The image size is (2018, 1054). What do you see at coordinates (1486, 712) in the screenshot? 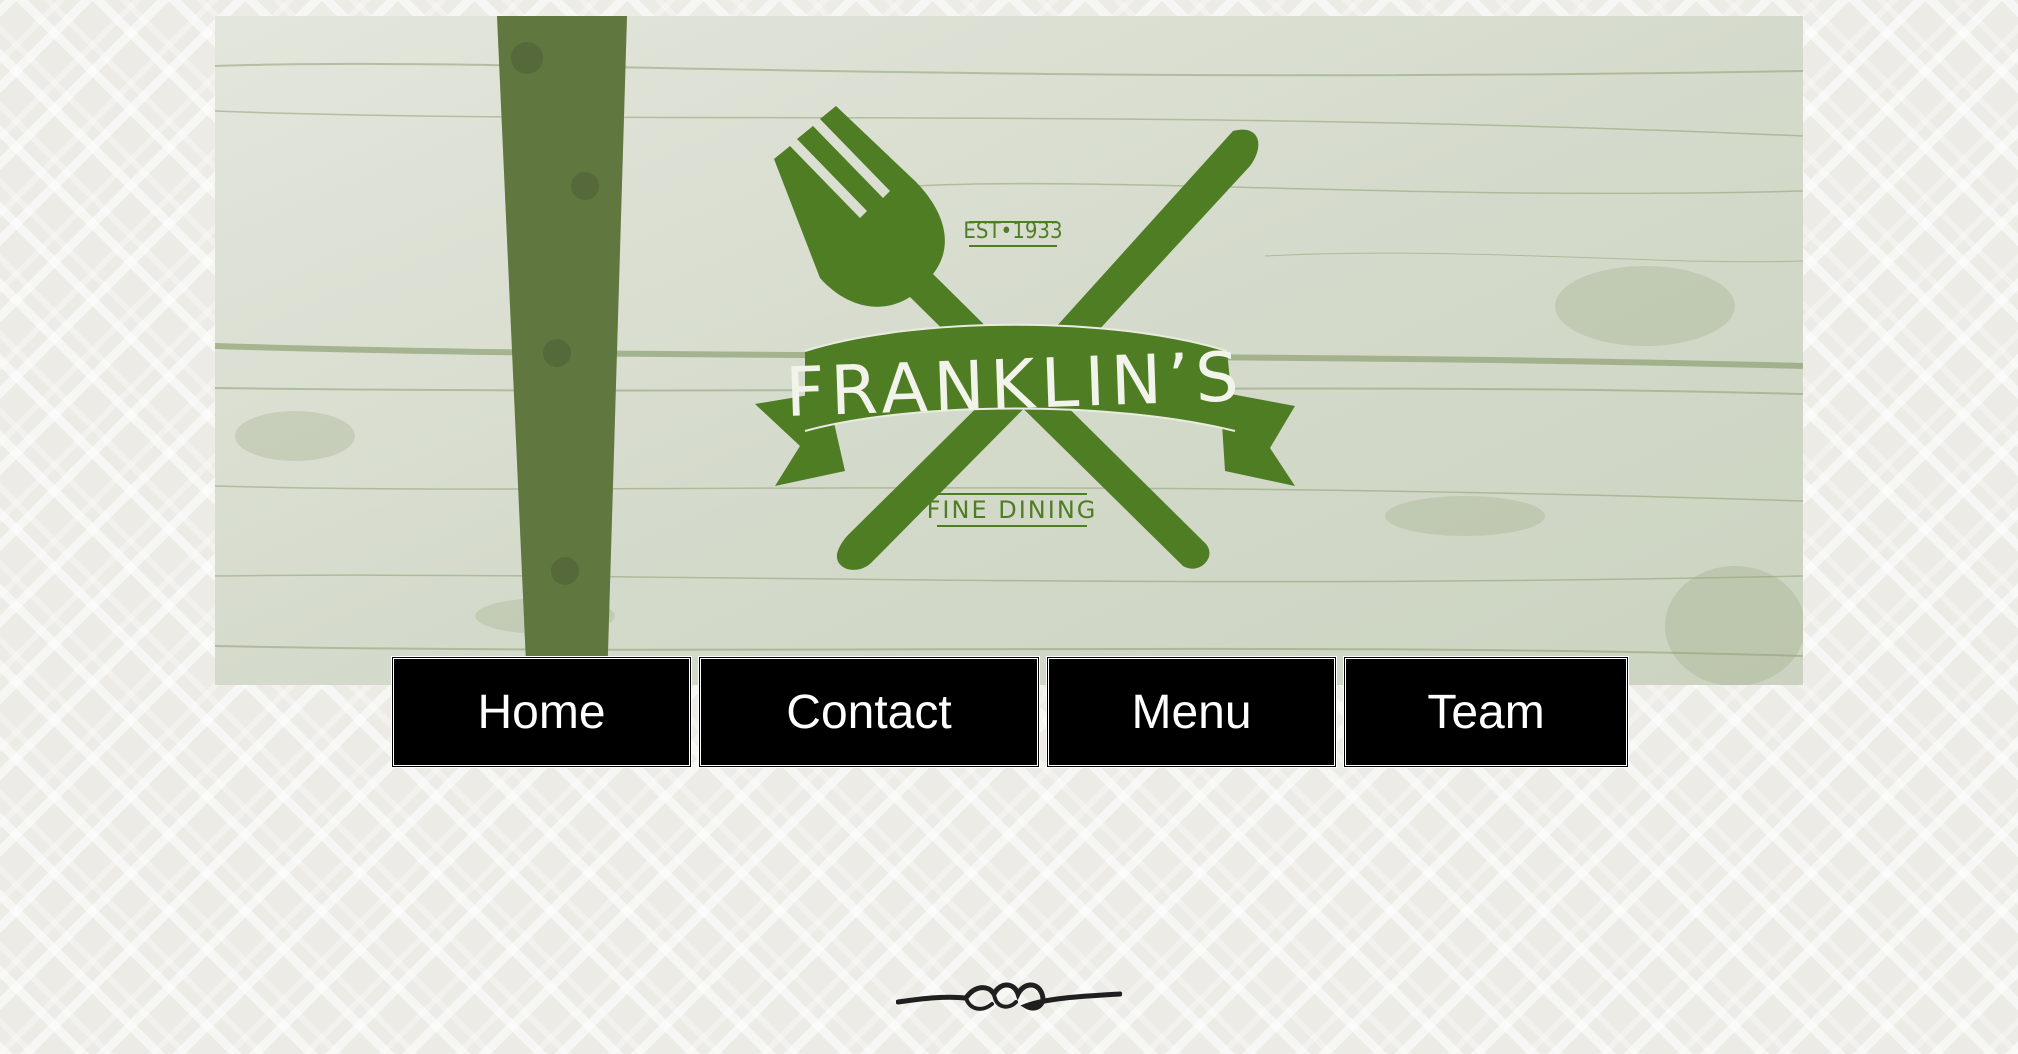
I see `nav-team-button: Team` at bounding box center [1486, 712].